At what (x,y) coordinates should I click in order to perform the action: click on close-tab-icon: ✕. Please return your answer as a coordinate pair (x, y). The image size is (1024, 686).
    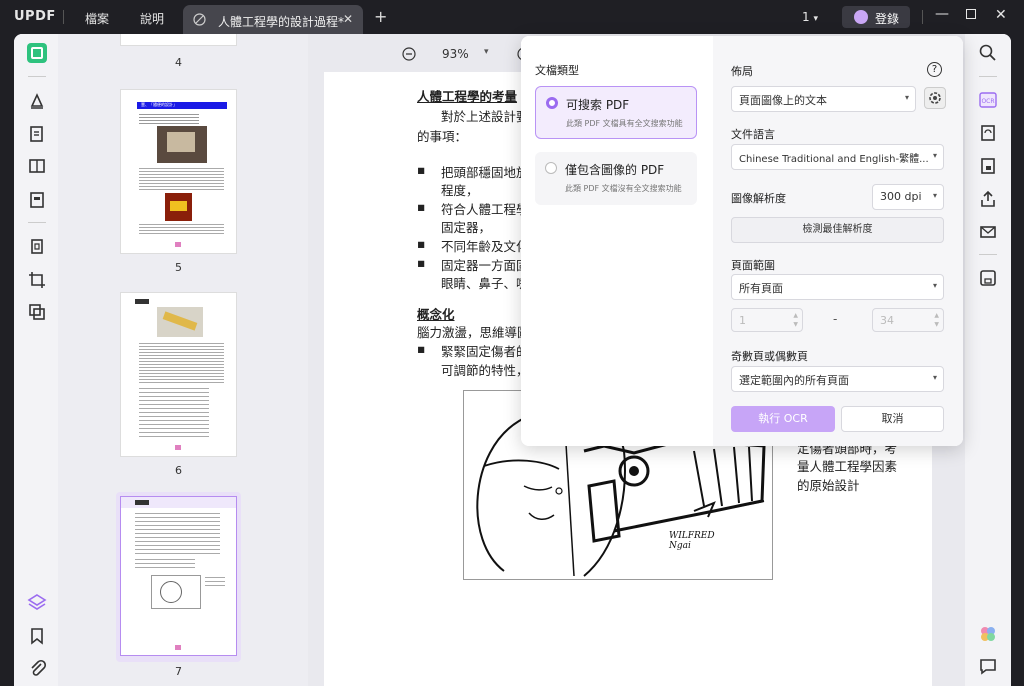
    Looking at the image, I should click on (348, 19).